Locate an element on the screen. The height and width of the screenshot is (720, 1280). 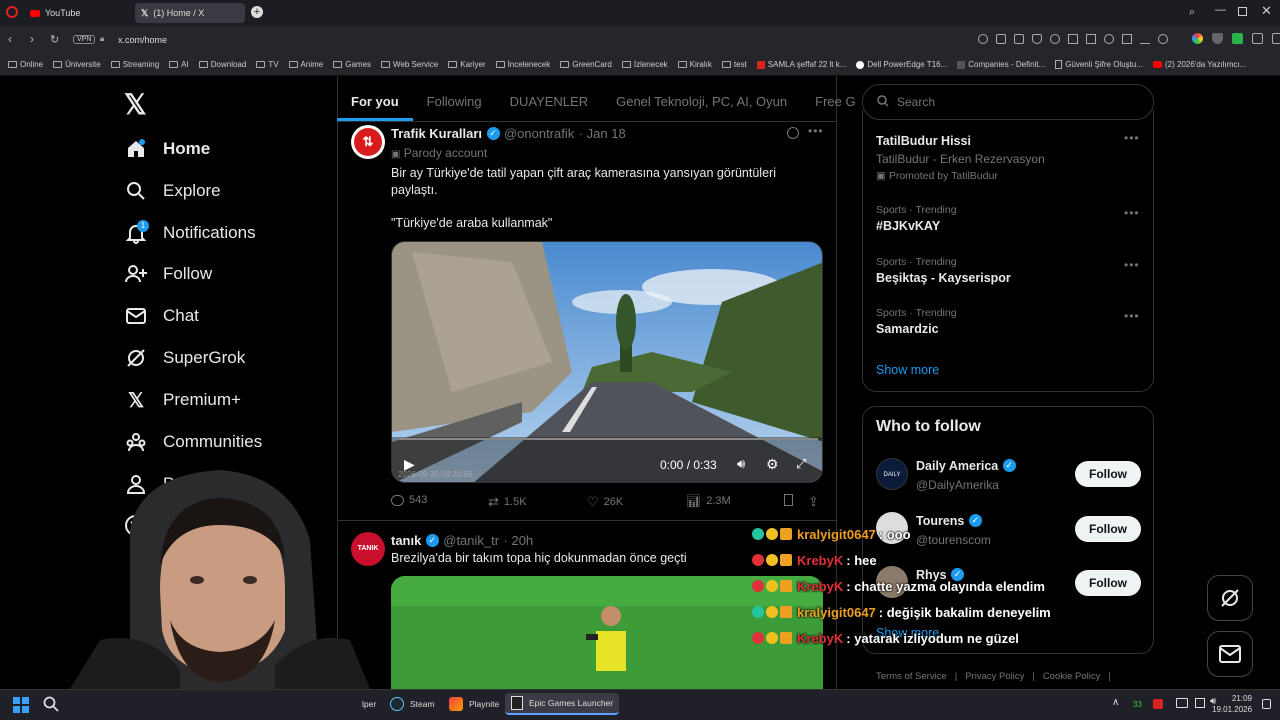
author-handle: @onontrafik is located at coordinates (539, 133).